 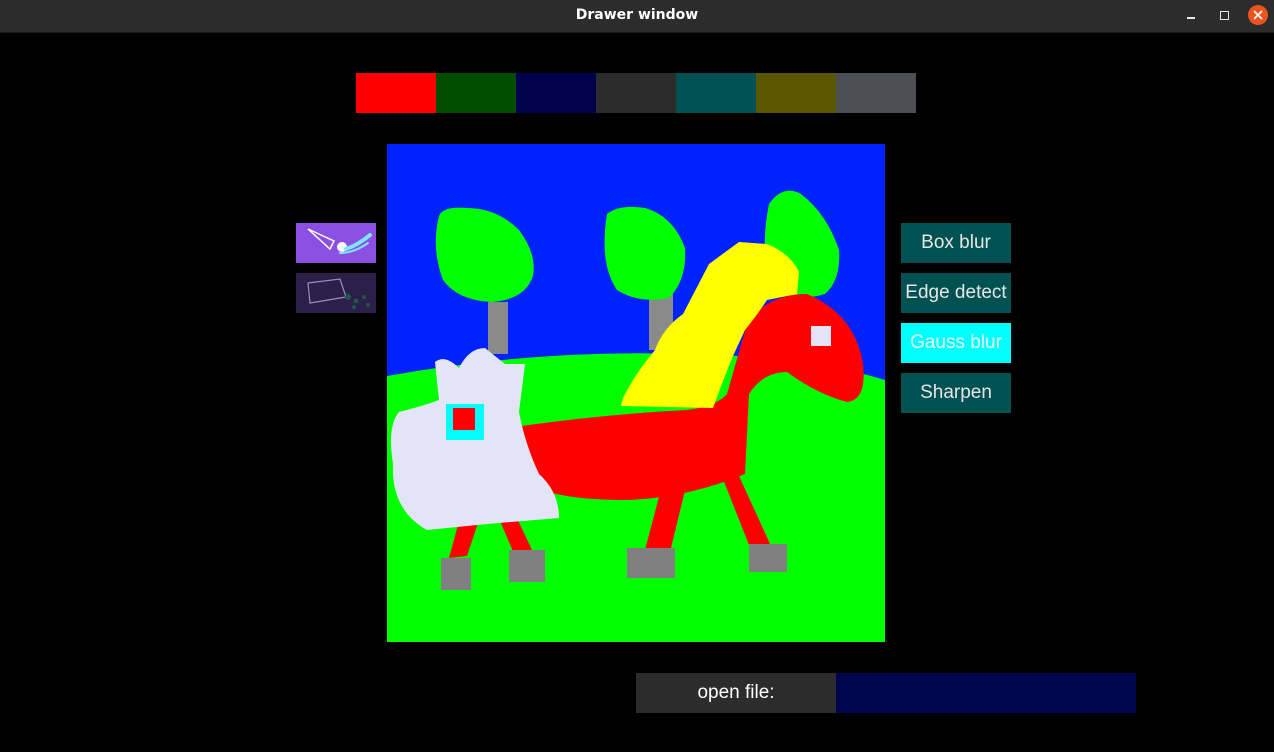 I want to click on color-palette, so click(x=636, y=93).